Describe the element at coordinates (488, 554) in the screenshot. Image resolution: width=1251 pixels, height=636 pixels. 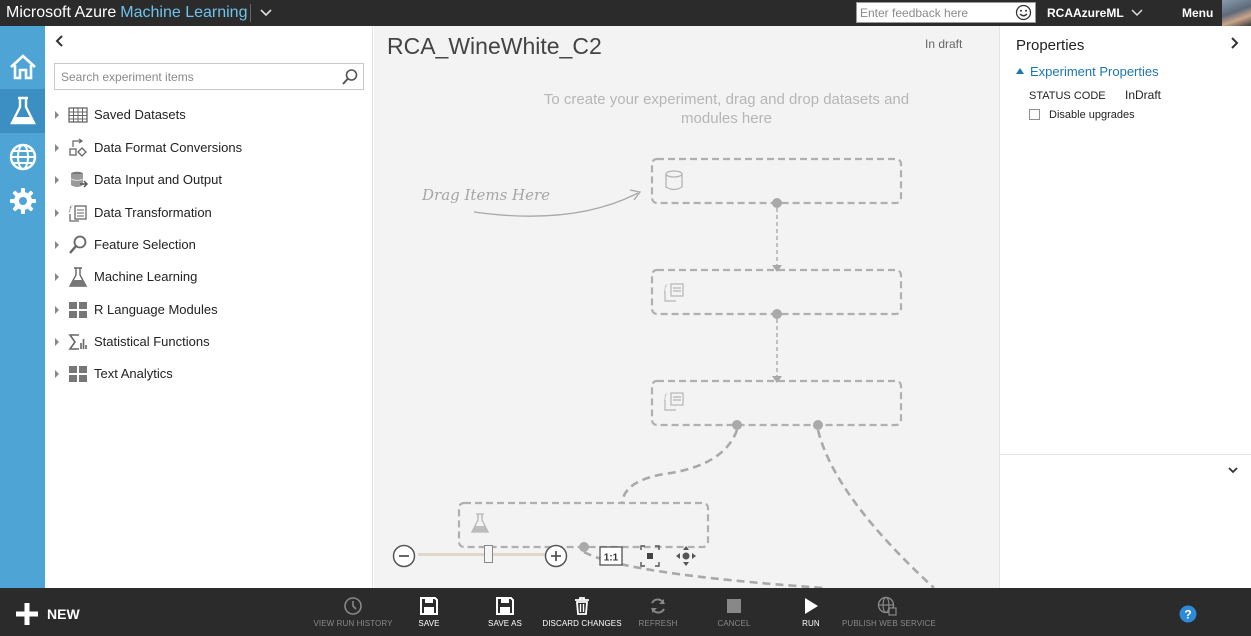
I see `zoom-slider-handle` at that location.